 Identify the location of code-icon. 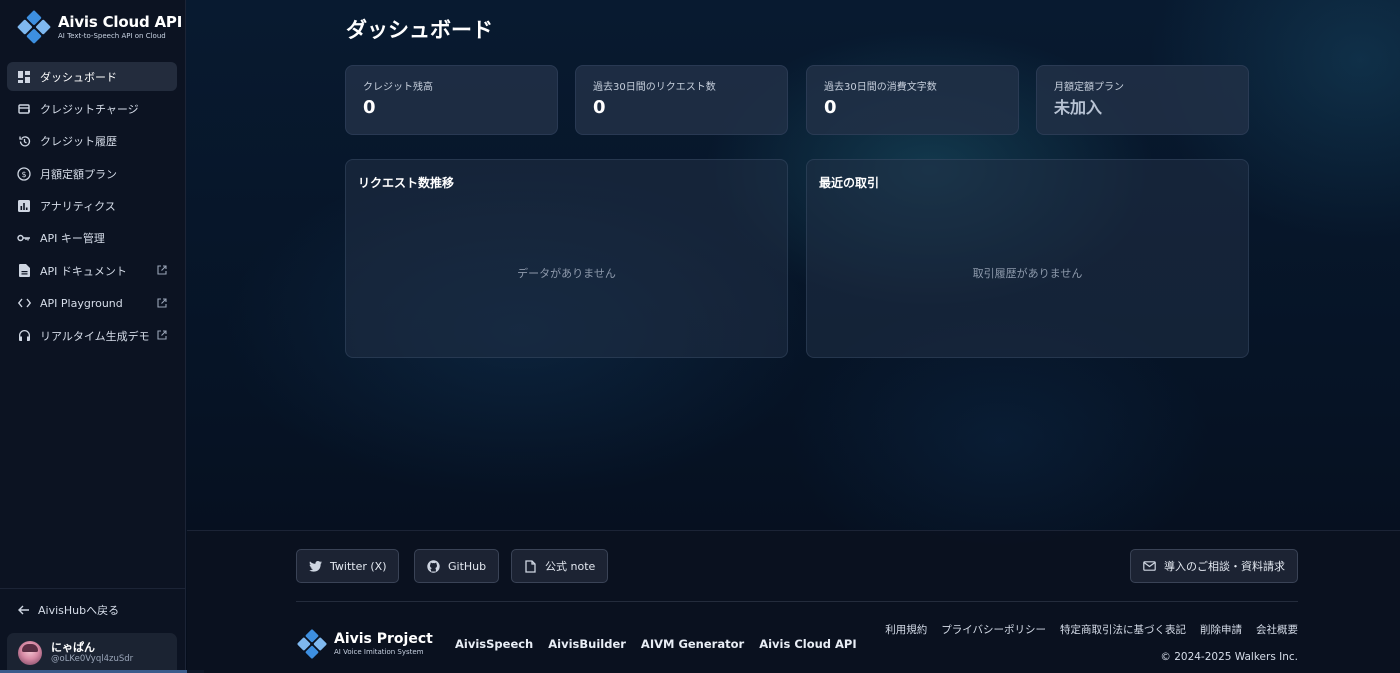
(24, 303).